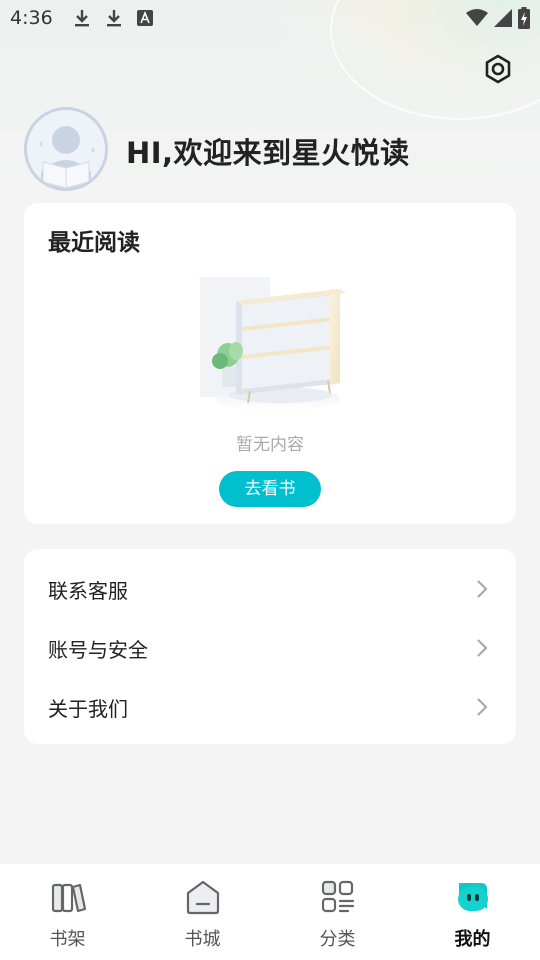  I want to click on font-a-icon, so click(144, 18).